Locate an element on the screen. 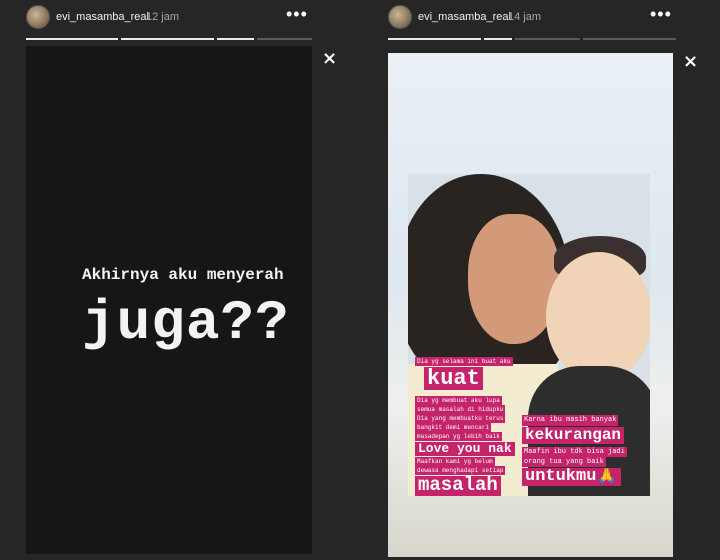 The width and height of the screenshot is (720, 560). sticker-text: Karna ibu masih banyak is located at coordinates (570, 420).